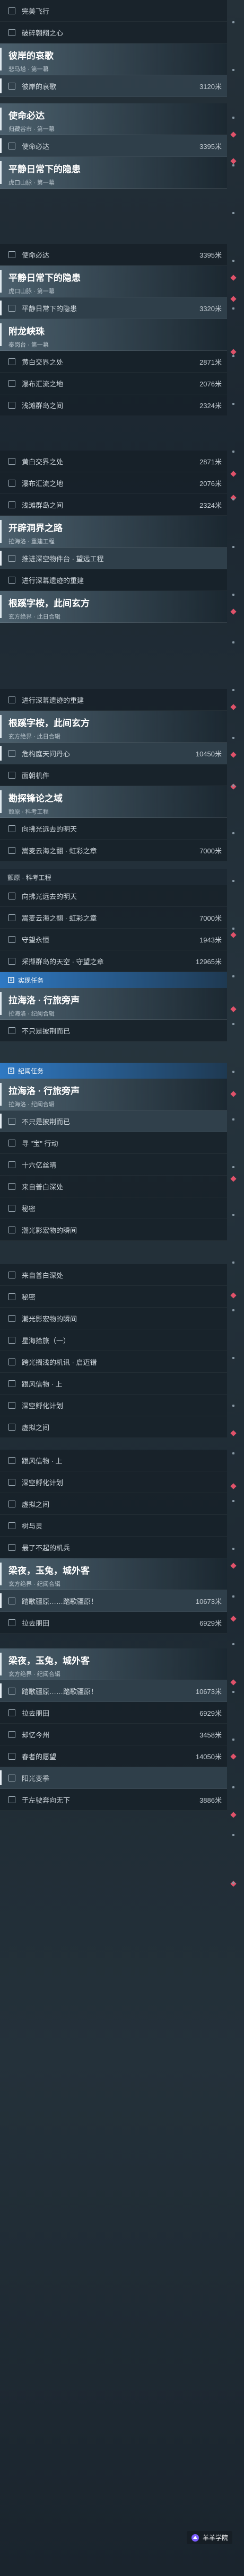  I want to click on quest-row: 潮光影宏物的瞬间, so click(114, 1230).